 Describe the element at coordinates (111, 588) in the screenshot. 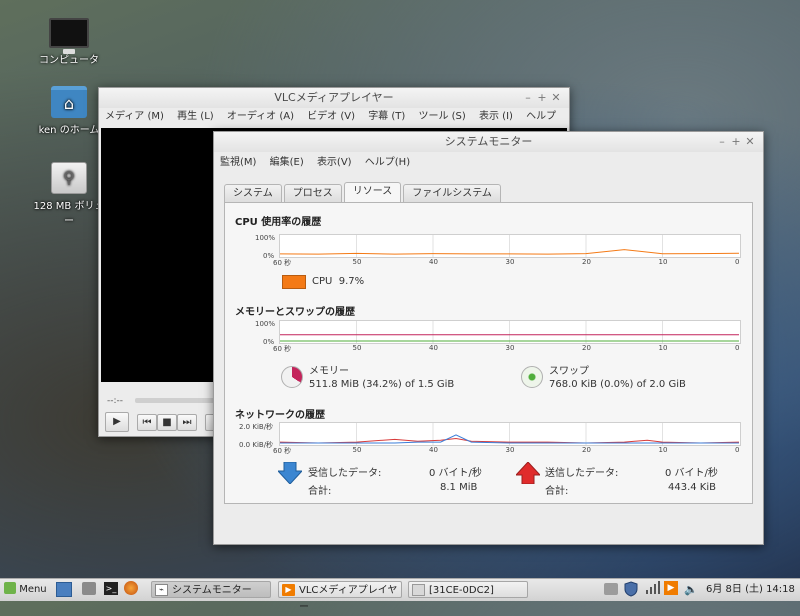

I see `terminal-icon: >_` at that location.